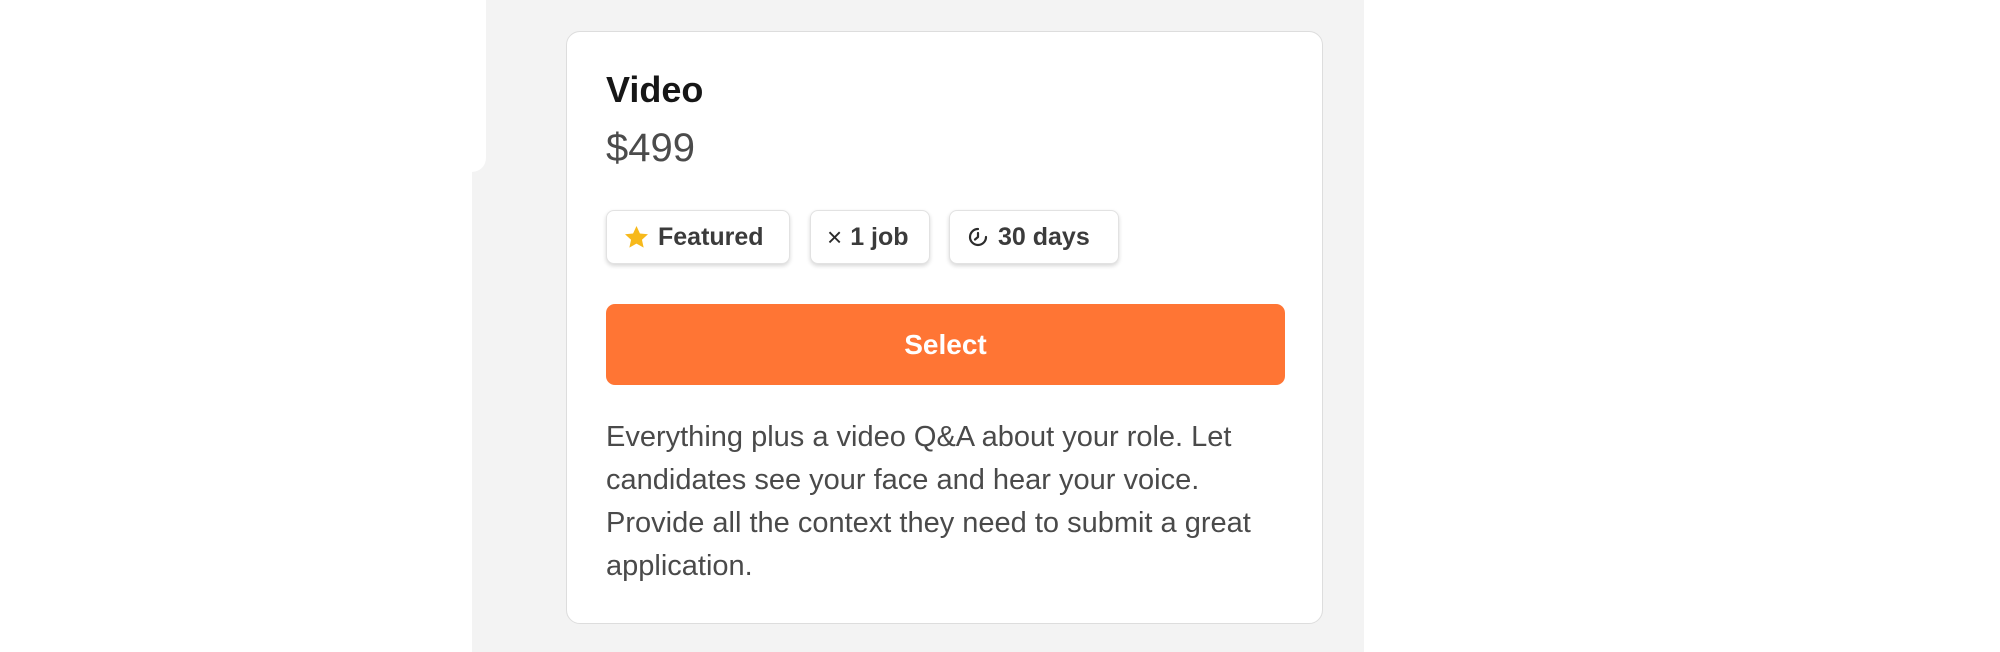 Image resolution: width=2000 pixels, height=652 pixels. I want to click on close-icon: ×, so click(835, 237).